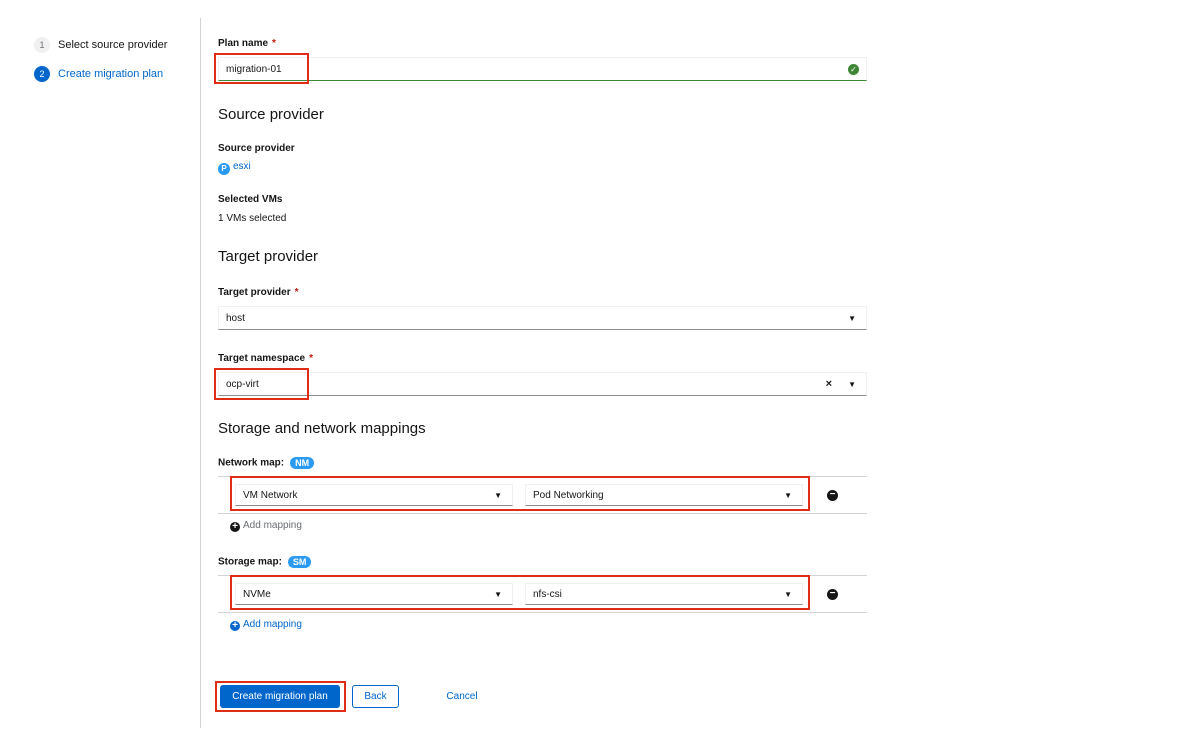 The height and width of the screenshot is (742, 1200). Describe the element at coordinates (542, 513) in the screenshot. I see `network-map-bottom-border` at that location.